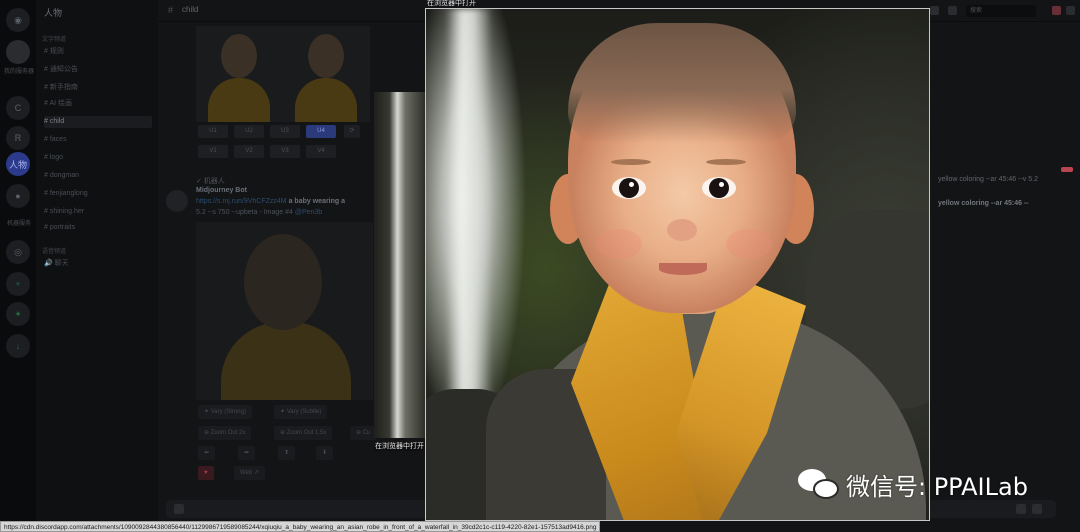 The image size is (1080, 532). I want to click on variation-button-2: V2, so click(249, 151).